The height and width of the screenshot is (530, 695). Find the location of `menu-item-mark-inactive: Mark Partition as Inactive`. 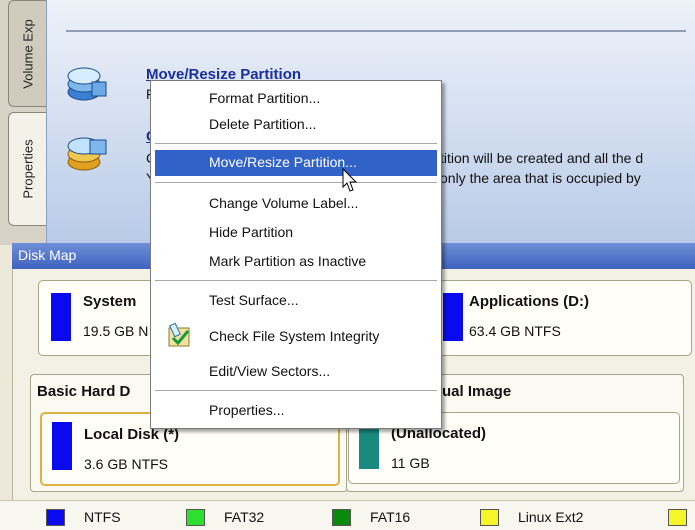

menu-item-mark-inactive: Mark Partition as Inactive is located at coordinates (296, 262).